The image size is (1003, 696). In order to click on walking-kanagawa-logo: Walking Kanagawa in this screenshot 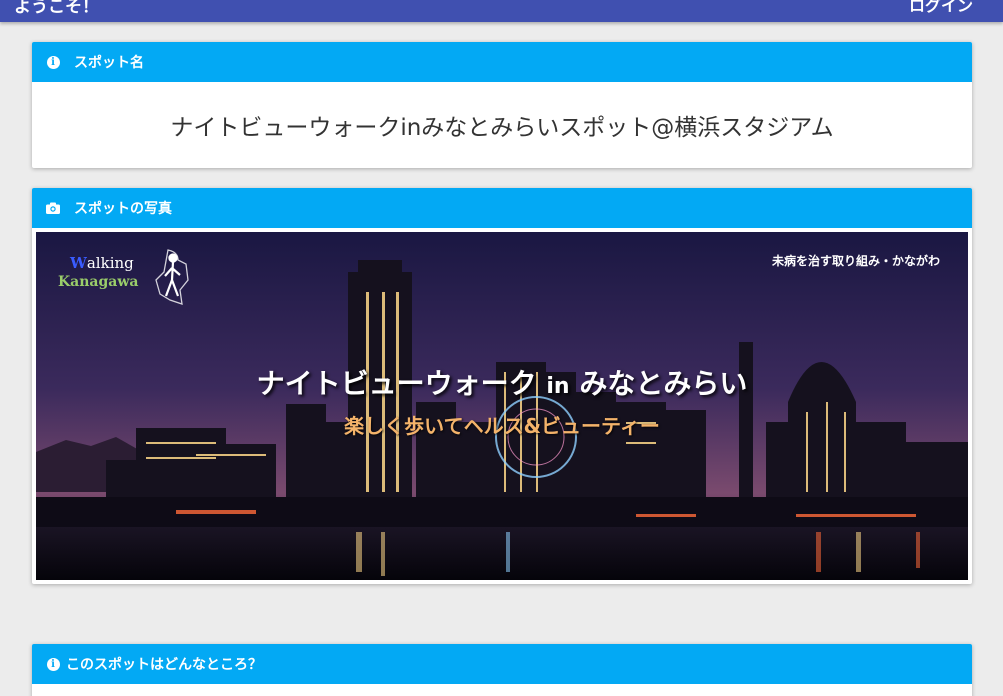, I will do `click(126, 281)`.